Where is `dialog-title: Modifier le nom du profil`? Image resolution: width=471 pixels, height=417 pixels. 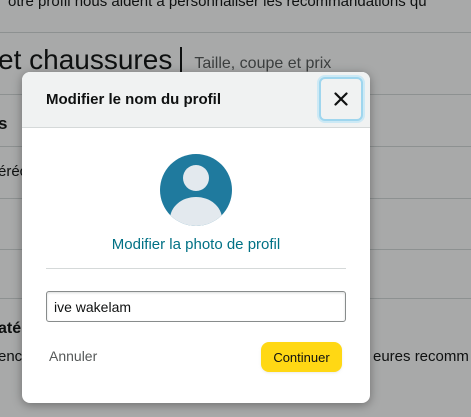 dialog-title: Modifier le nom du profil is located at coordinates (133, 99).